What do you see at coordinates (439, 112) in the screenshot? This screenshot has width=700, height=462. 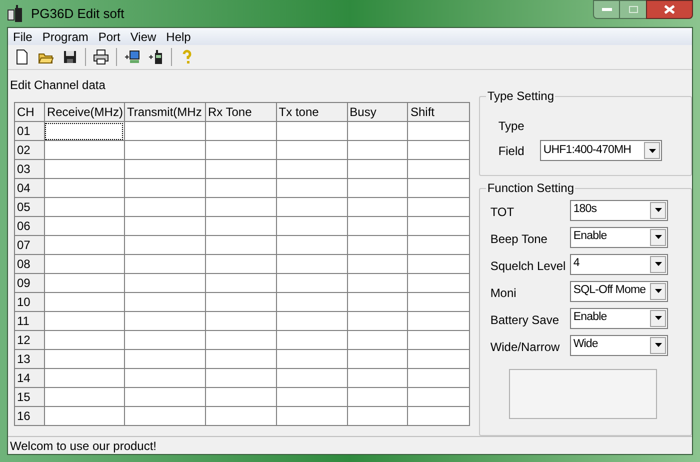 I see `column-header: Shift` at bounding box center [439, 112].